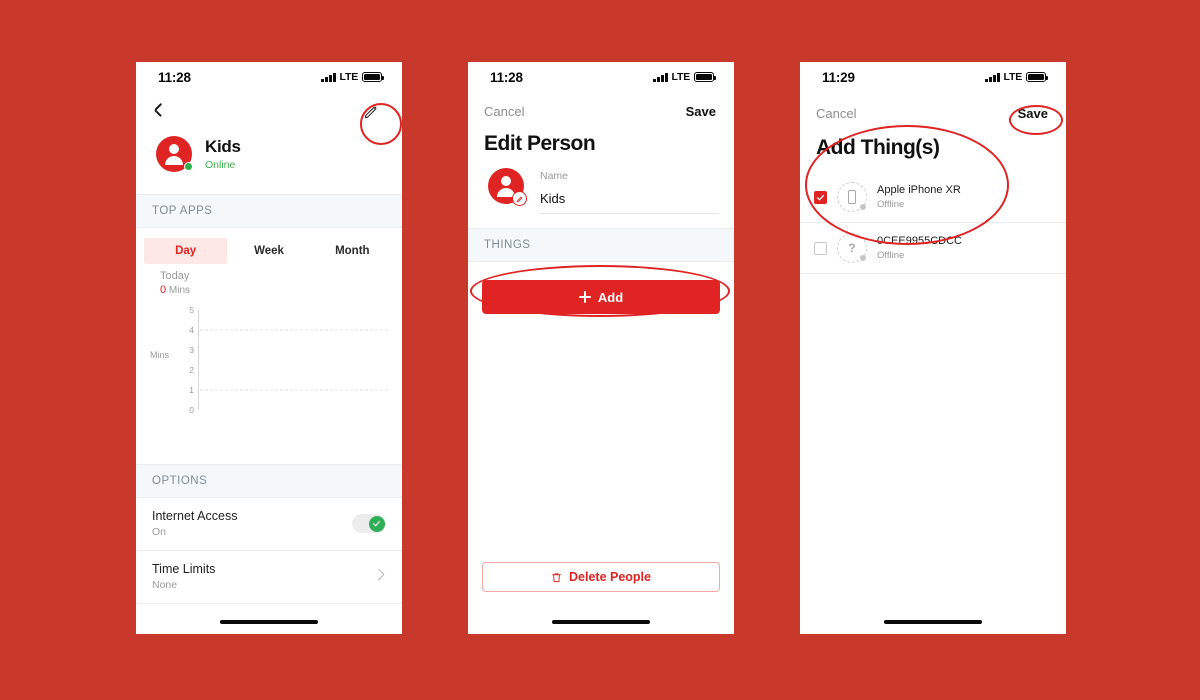  I want to click on page-title: Edit Person, so click(540, 143).